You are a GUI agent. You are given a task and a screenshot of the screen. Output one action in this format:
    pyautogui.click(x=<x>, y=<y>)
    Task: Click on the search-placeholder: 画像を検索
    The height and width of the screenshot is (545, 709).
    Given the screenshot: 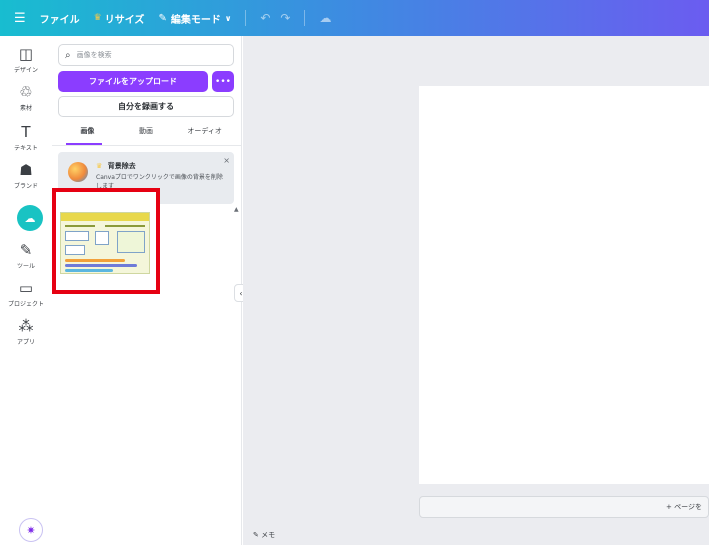 What is the action you would take?
    pyautogui.click(x=94, y=55)
    